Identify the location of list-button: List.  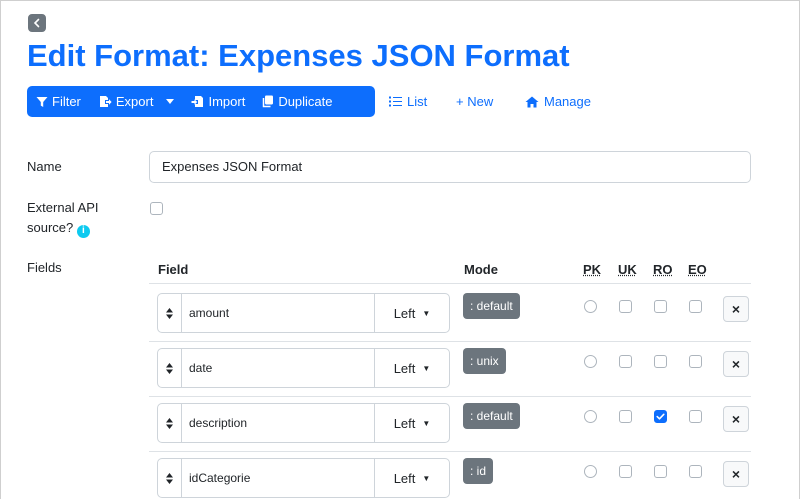
(408, 101).